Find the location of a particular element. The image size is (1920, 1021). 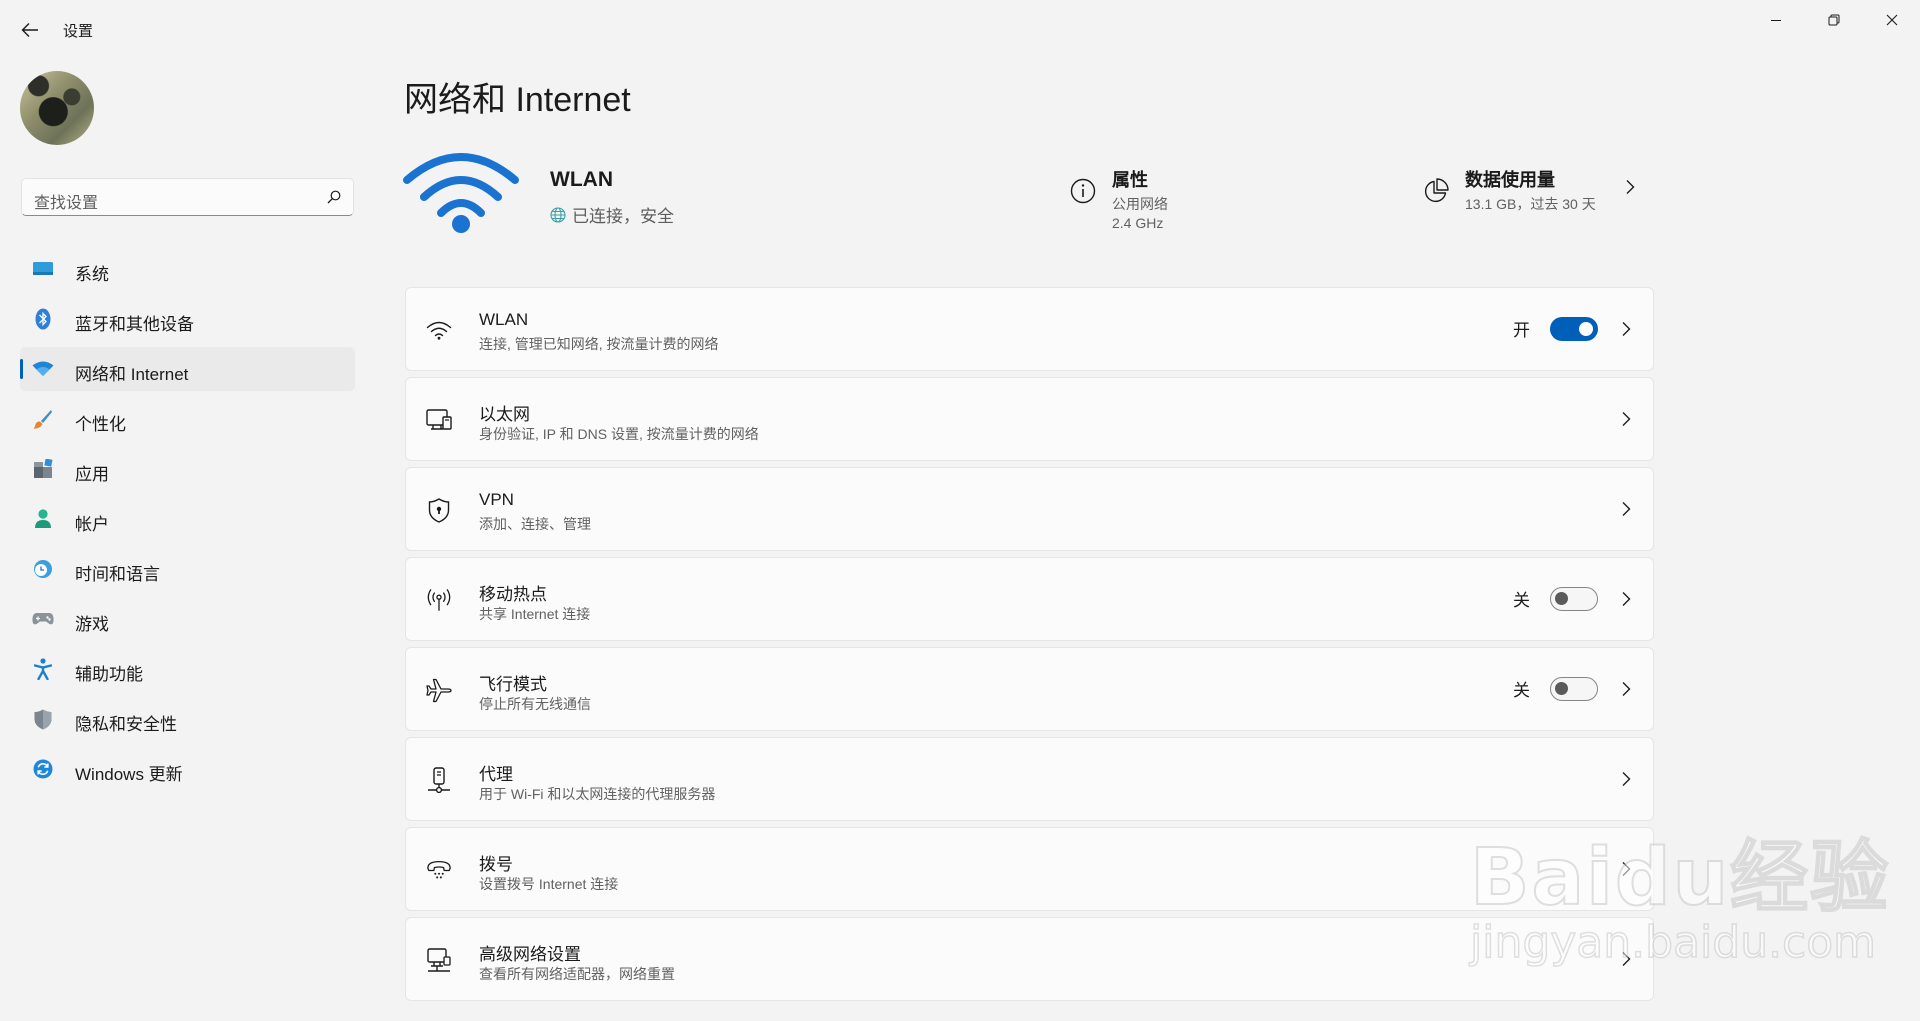

user-avatar is located at coordinates (57, 108).